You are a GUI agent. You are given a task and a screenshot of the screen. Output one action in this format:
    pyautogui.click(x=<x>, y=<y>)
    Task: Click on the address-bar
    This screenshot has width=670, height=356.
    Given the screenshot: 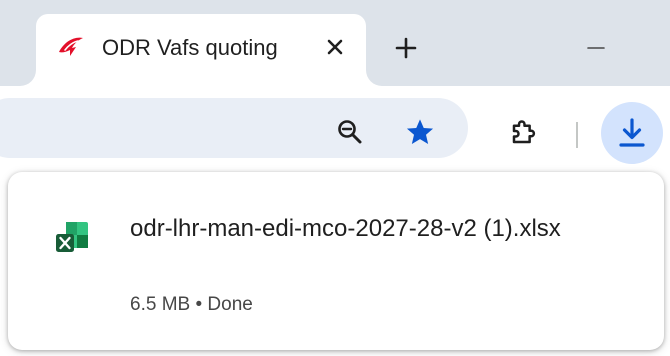 What is the action you would take?
    pyautogui.click(x=234, y=128)
    